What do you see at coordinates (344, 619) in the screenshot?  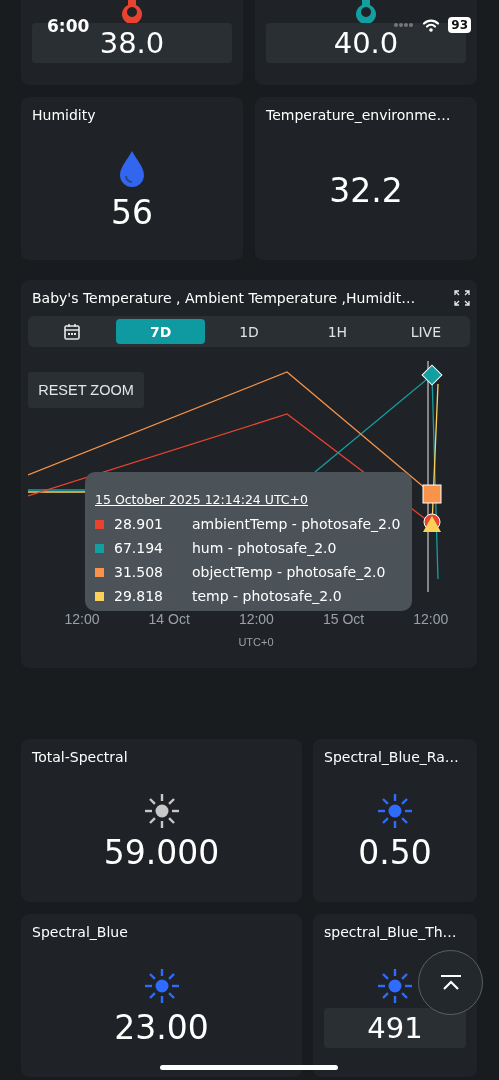 I see `axis-label: 15 Oct` at bounding box center [344, 619].